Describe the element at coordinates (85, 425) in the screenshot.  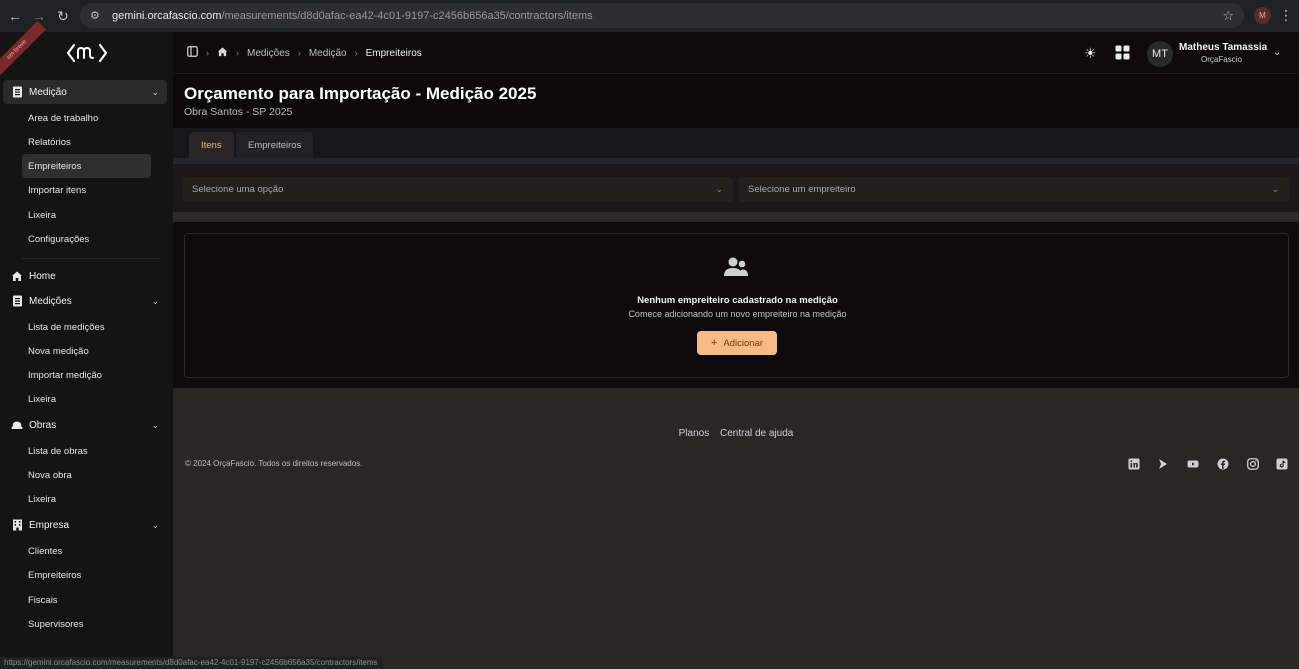
I see `sidebar-section-obras: Obras ⌄` at that location.